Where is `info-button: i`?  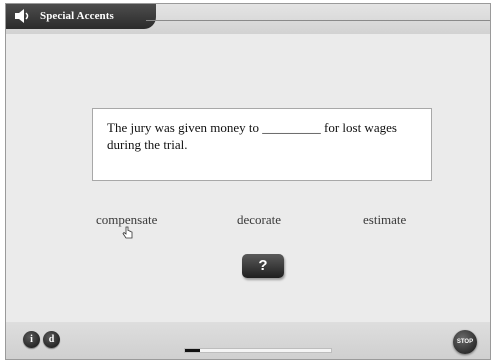 info-button: i is located at coordinates (31, 339).